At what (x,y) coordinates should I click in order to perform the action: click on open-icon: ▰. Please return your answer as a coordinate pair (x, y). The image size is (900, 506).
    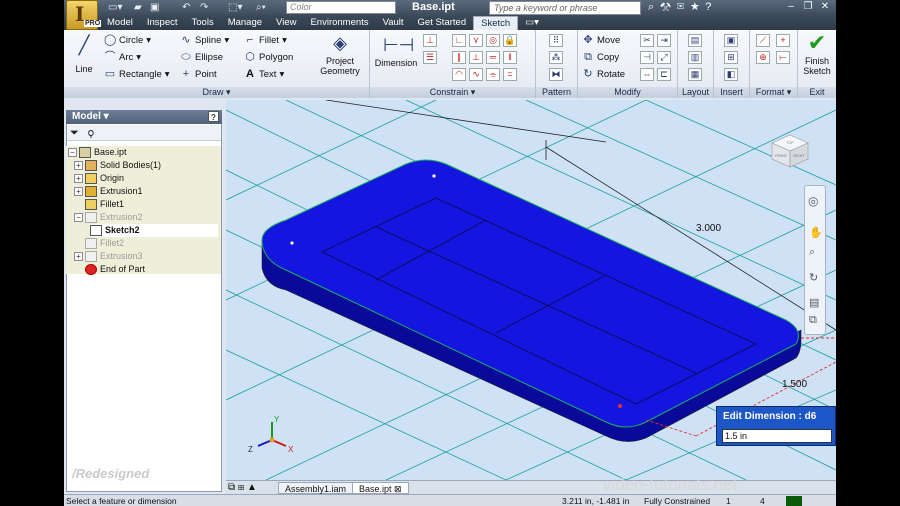
    Looking at the image, I should click on (138, 8).